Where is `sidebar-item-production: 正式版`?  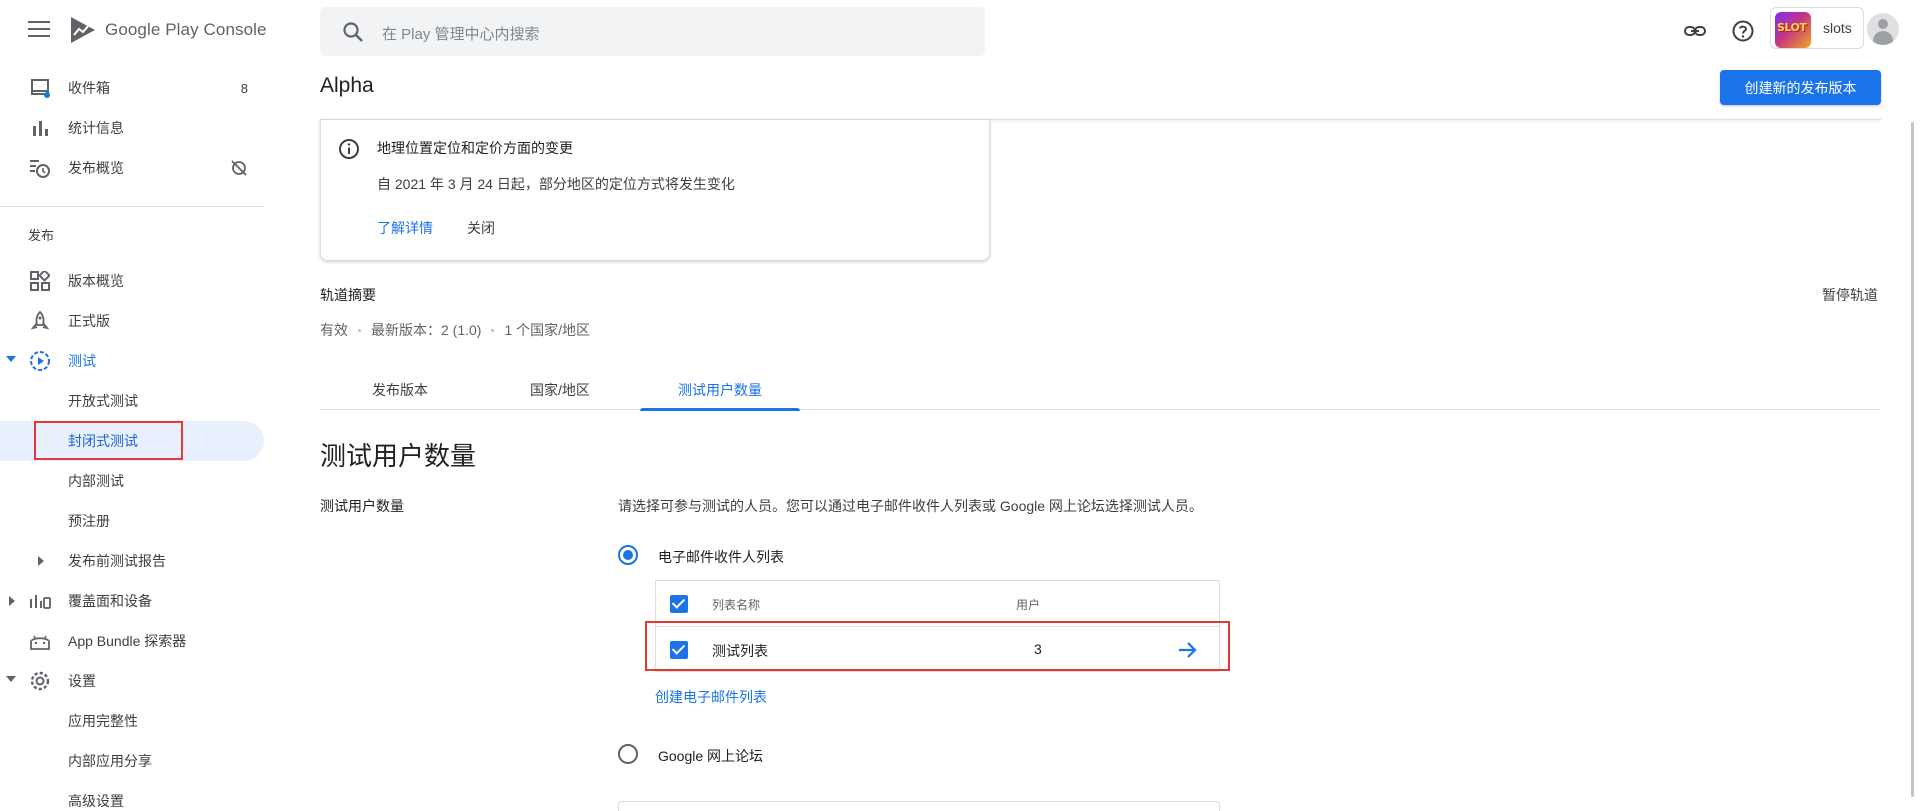
sidebar-item-production: 正式版 is located at coordinates (132, 321).